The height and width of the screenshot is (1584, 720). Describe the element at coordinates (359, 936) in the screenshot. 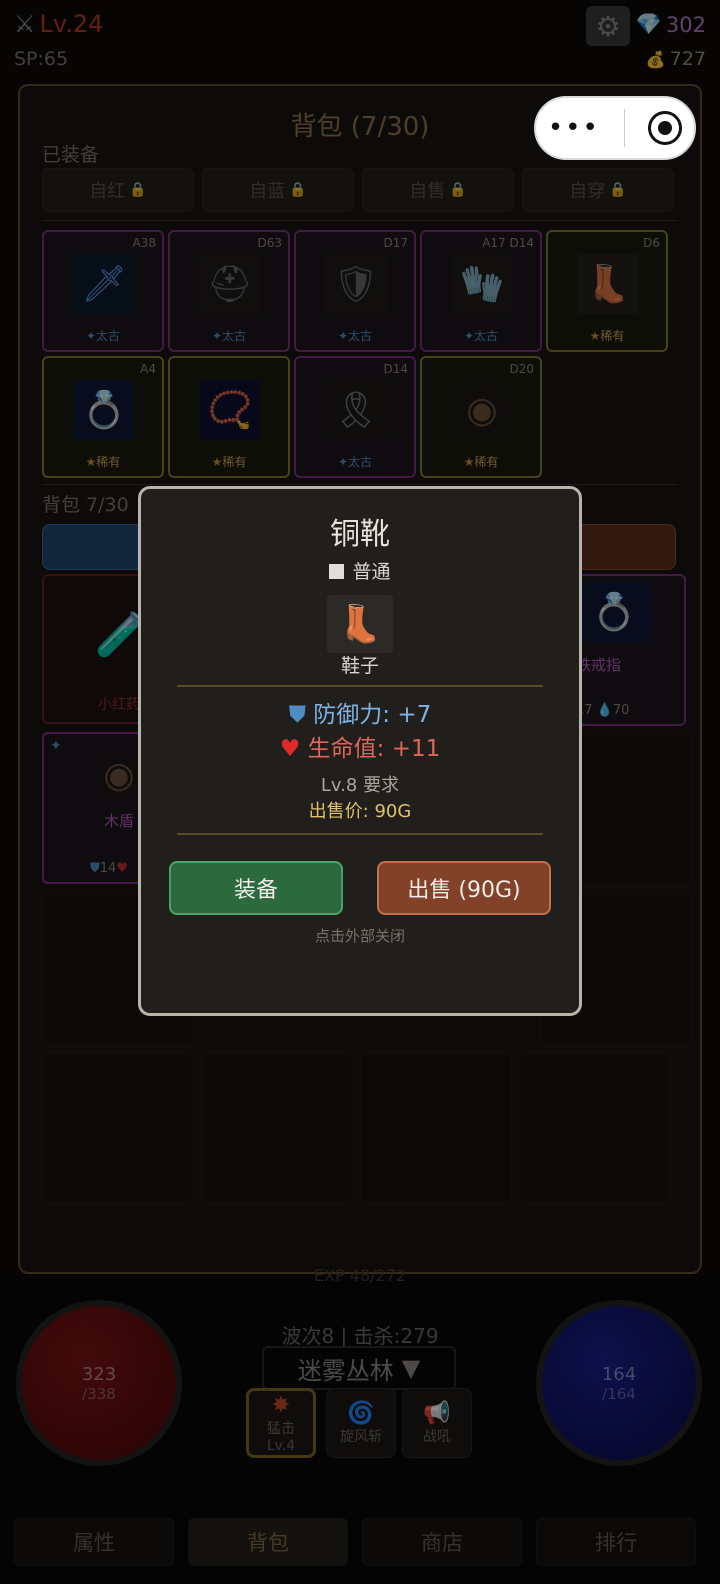

I see `close-hint: 点击外部关闭` at that location.